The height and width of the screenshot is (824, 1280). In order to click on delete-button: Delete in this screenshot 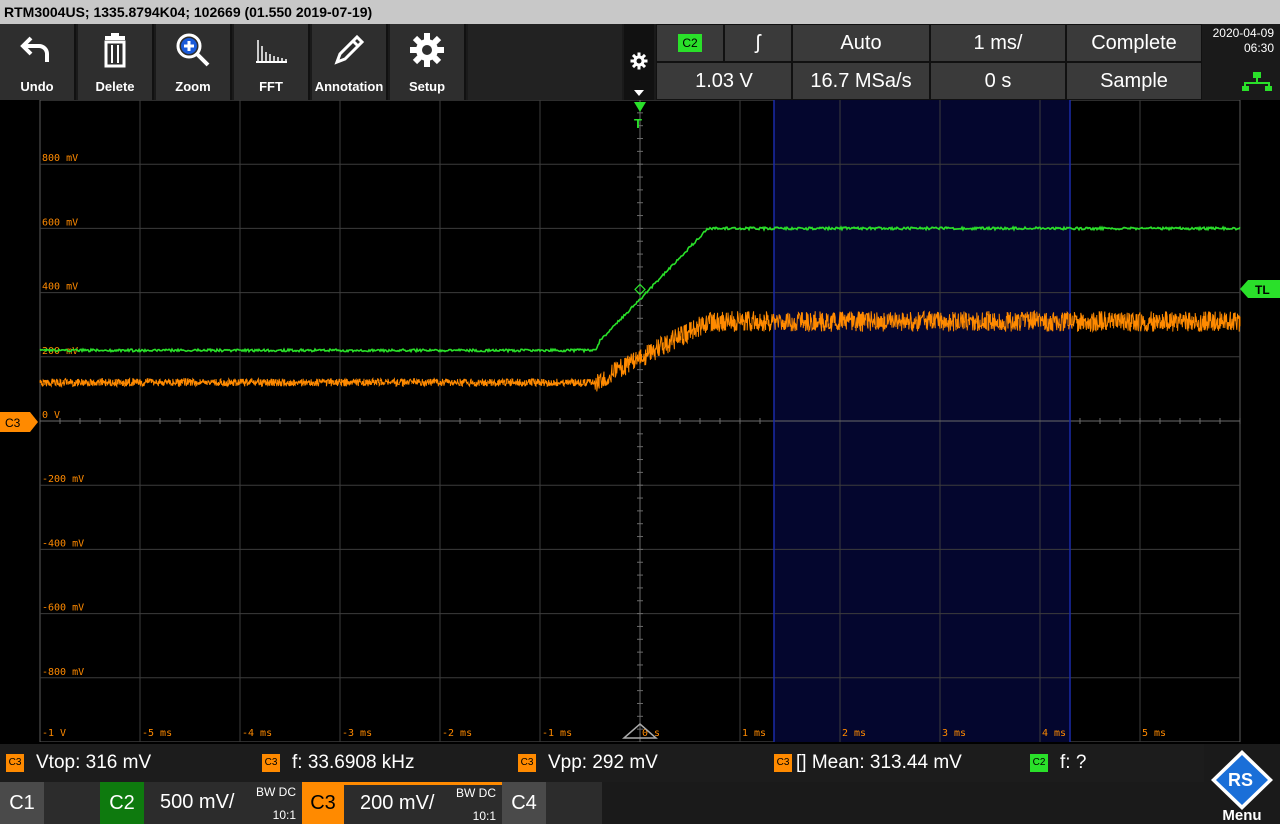, I will do `click(116, 62)`.